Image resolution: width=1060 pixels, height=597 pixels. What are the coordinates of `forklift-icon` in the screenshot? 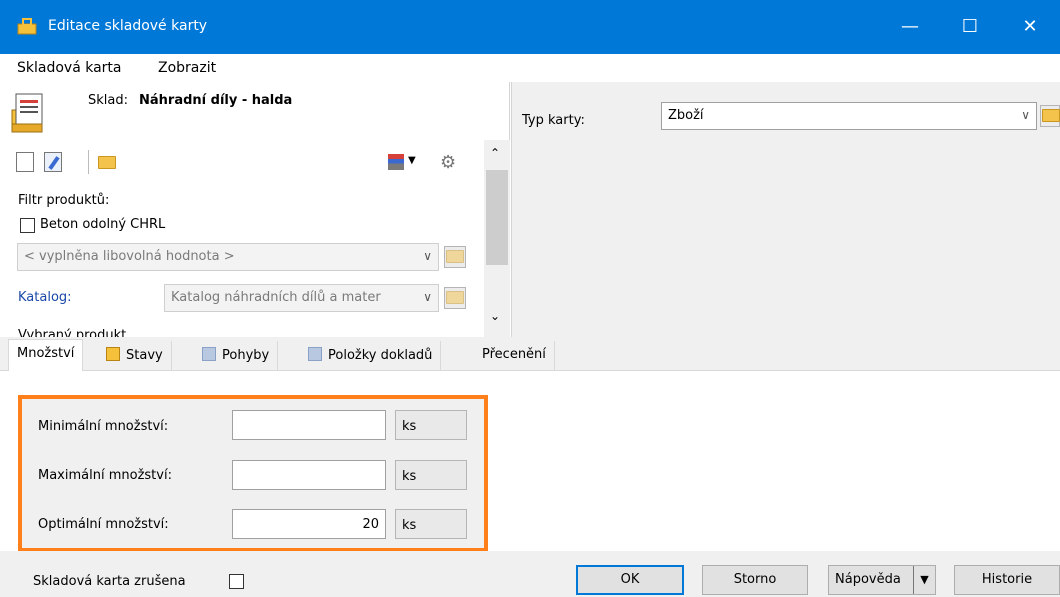 It's located at (113, 354).